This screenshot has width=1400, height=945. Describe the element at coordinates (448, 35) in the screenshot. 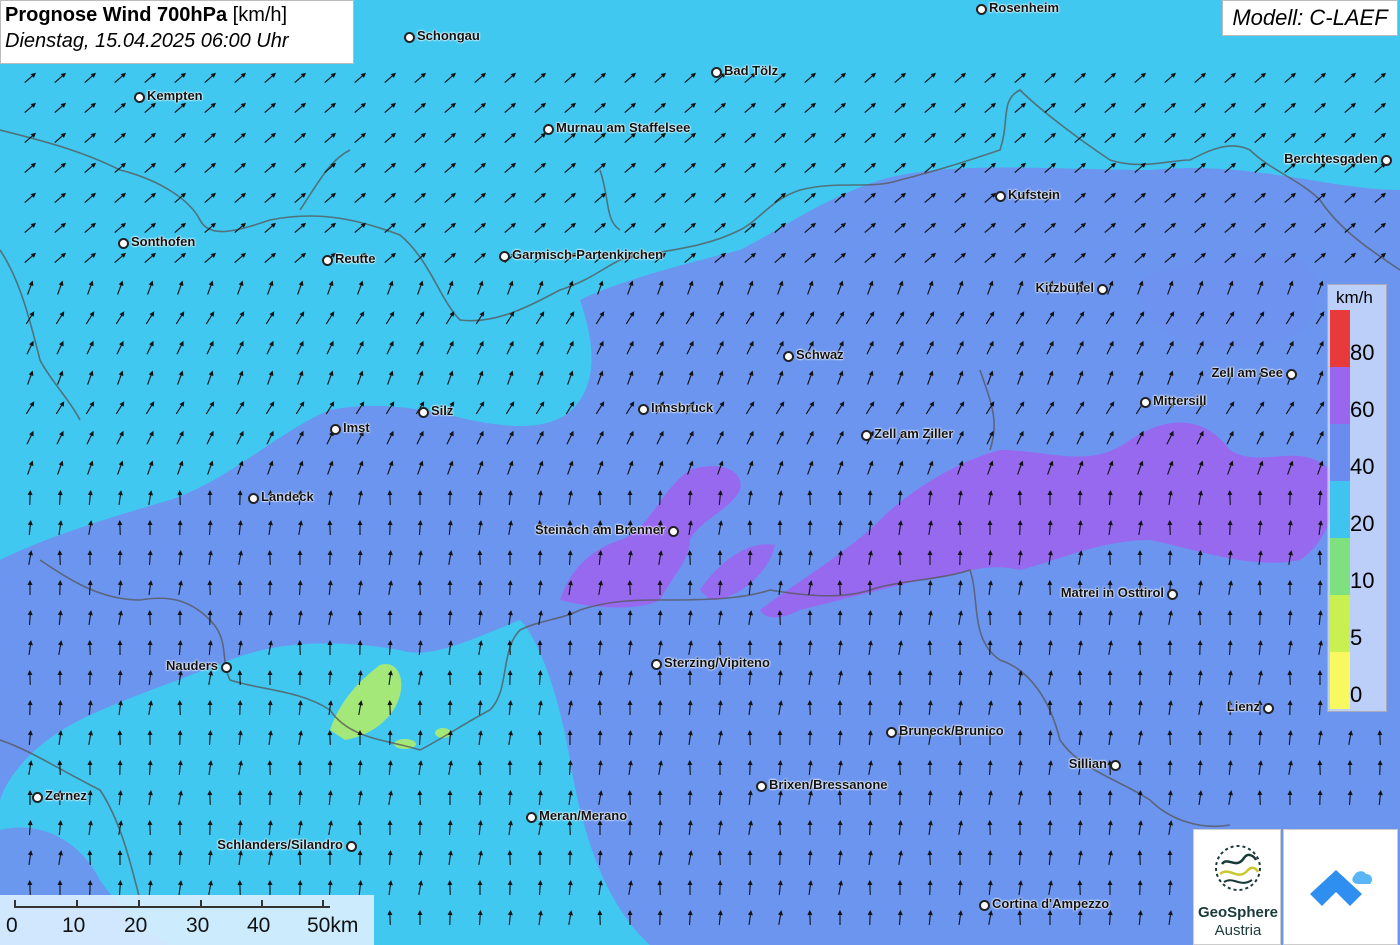

I see `city-label: Schongau` at that location.